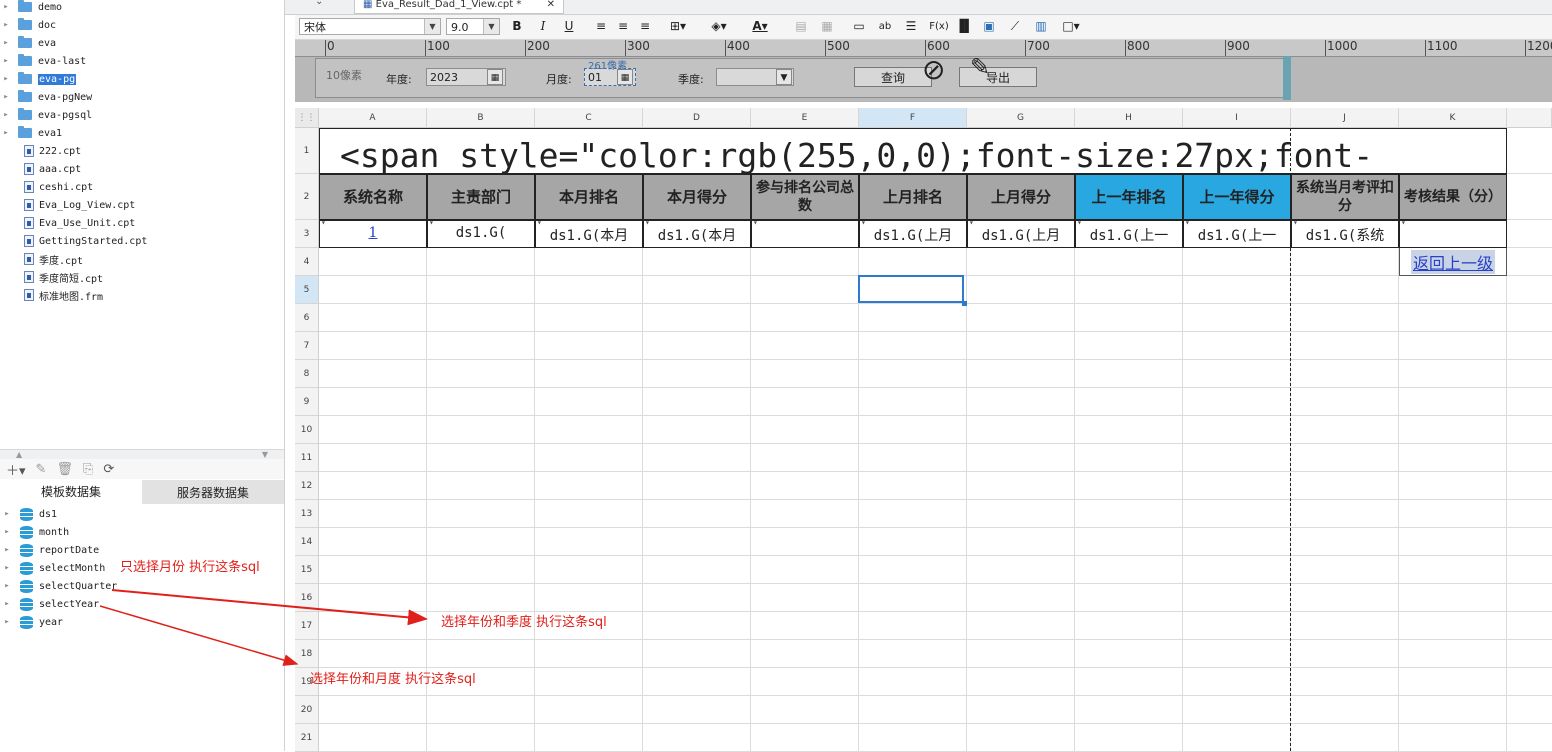 This screenshot has width=1552, height=752. Describe the element at coordinates (199, 635) in the screenshot. I see `arrow-year` at that location.